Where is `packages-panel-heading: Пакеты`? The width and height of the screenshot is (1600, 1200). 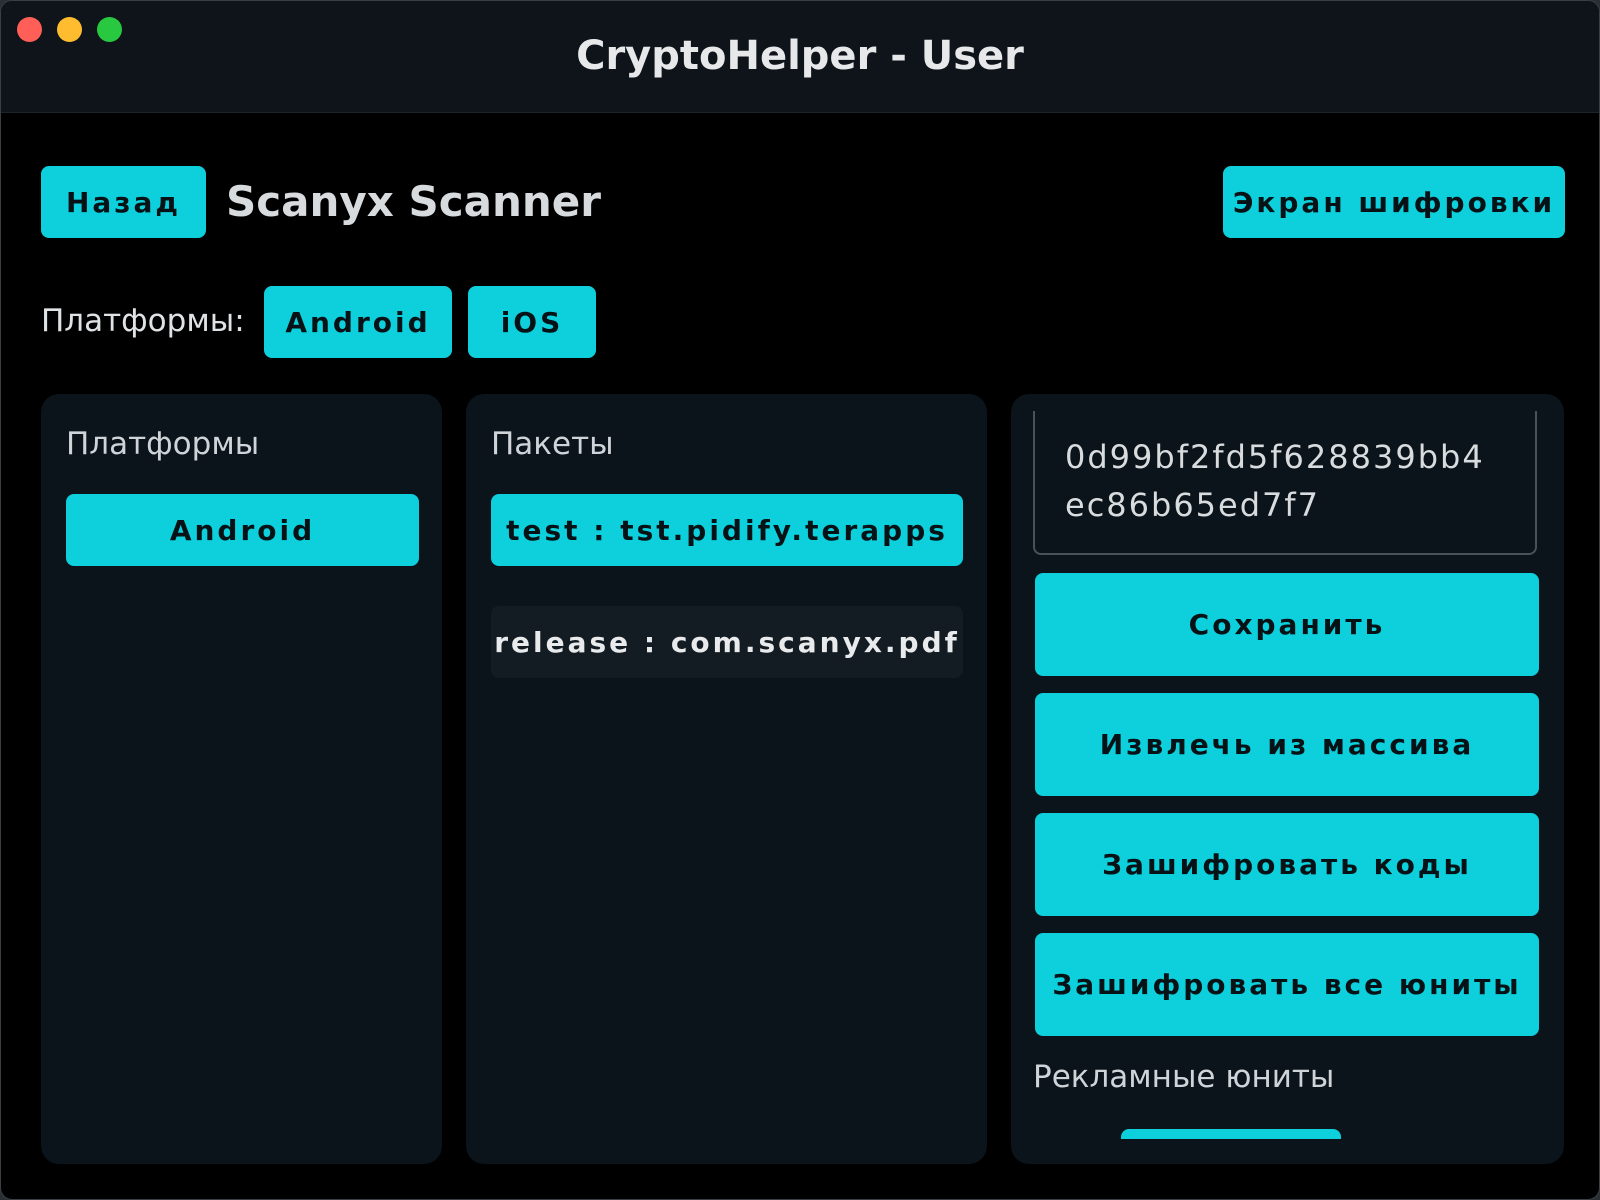 packages-panel-heading: Пакеты is located at coordinates (552, 444).